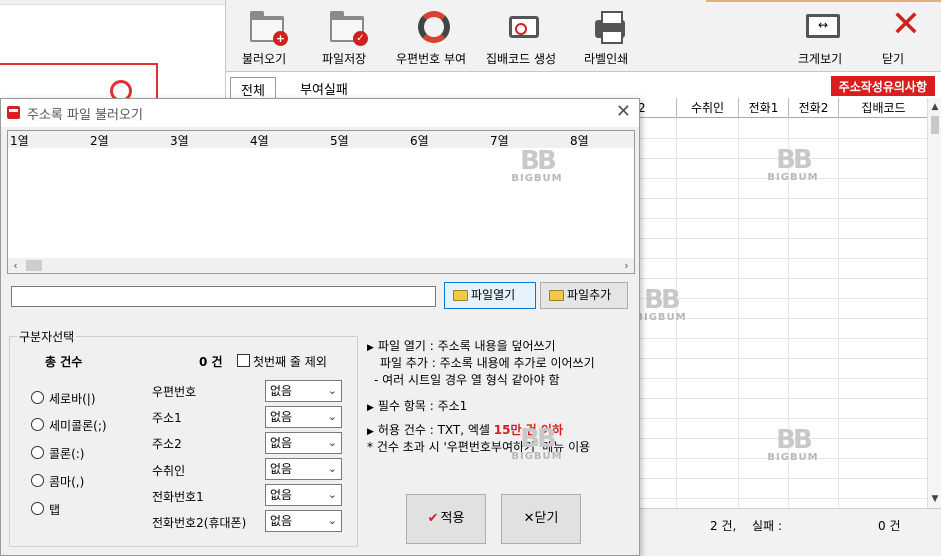  I want to click on grid-vertical-scrollbar: ▲ ▼, so click(934, 303).